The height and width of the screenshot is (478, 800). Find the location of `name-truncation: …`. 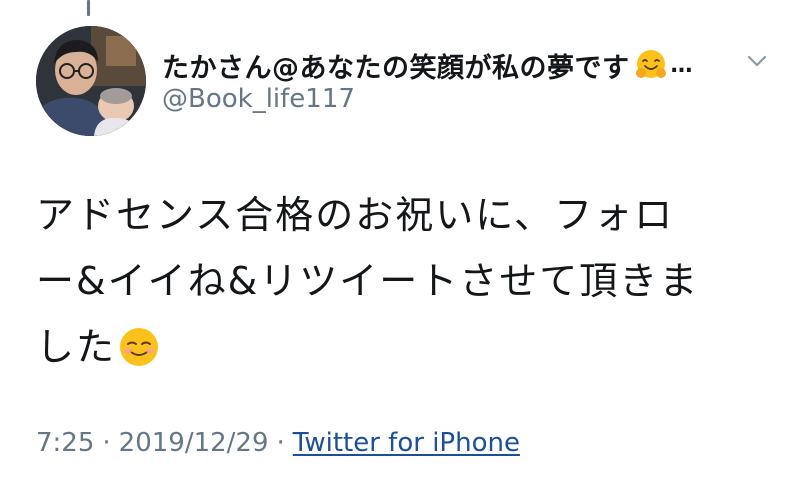

name-truncation: … is located at coordinates (681, 65).